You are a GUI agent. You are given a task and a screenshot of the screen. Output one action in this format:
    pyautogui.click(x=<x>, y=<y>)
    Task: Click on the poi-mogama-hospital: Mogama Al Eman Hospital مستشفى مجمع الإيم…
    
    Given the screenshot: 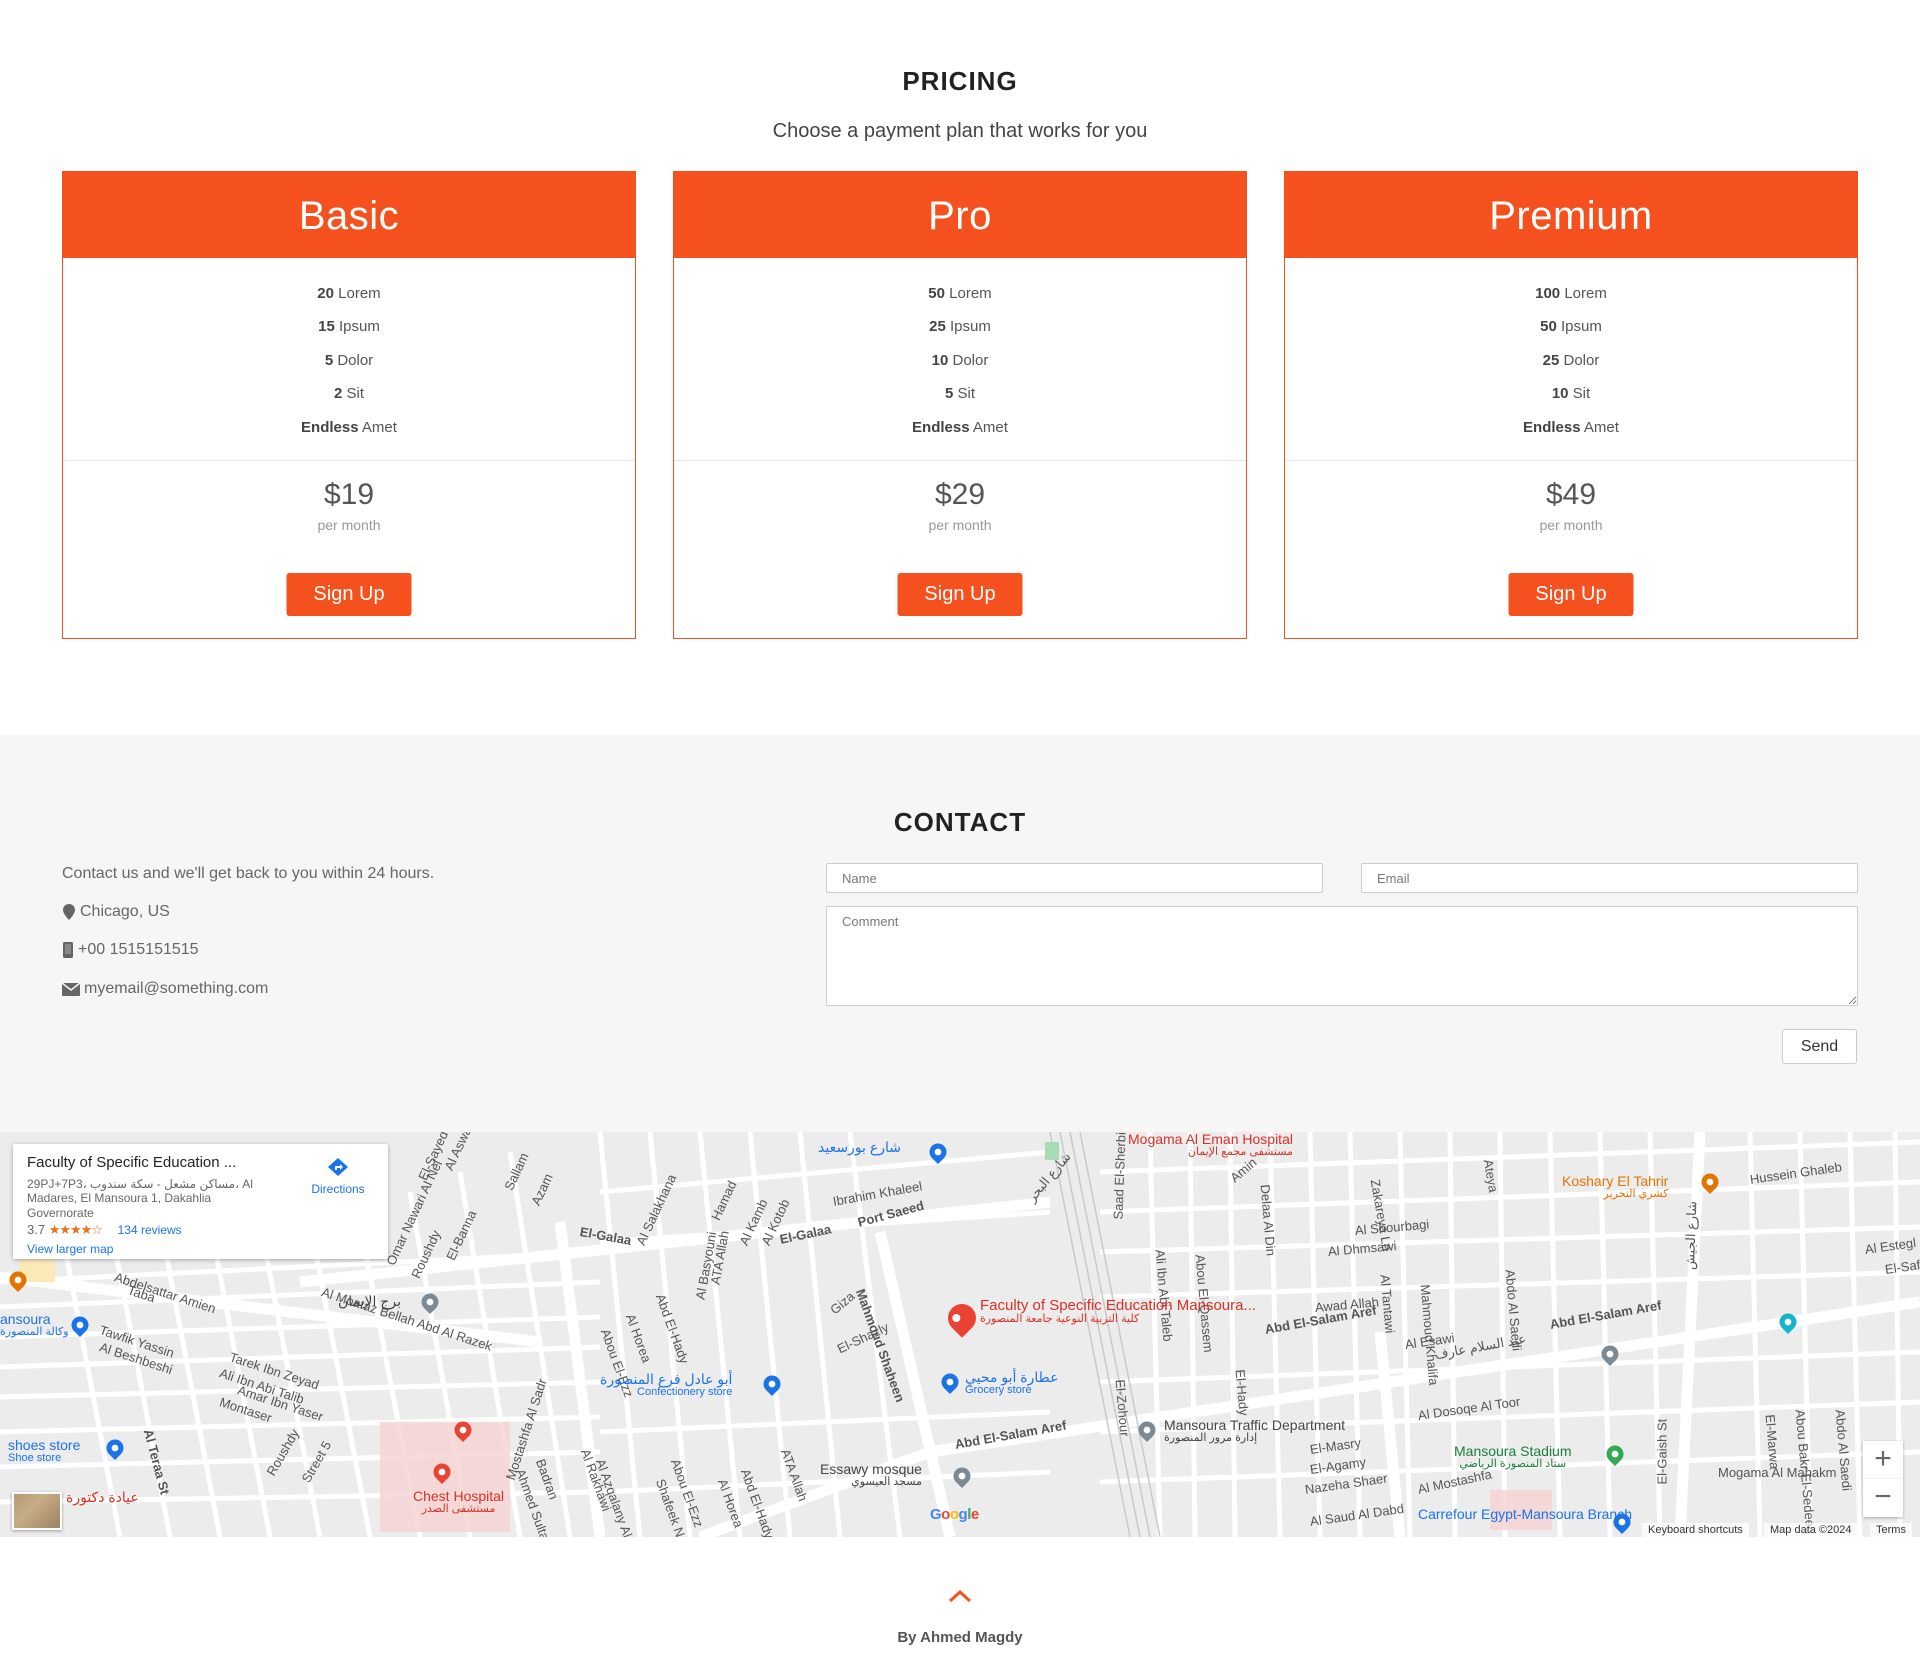 What is the action you would take?
    pyautogui.click(x=1210, y=1145)
    